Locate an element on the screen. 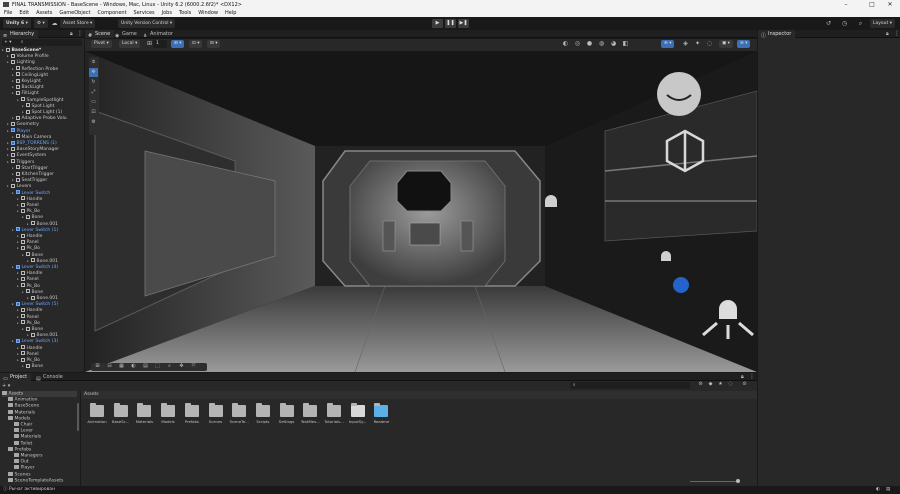 This screenshot has width=900, height=494. view-options: ⊟ ▾ is located at coordinates (214, 44).